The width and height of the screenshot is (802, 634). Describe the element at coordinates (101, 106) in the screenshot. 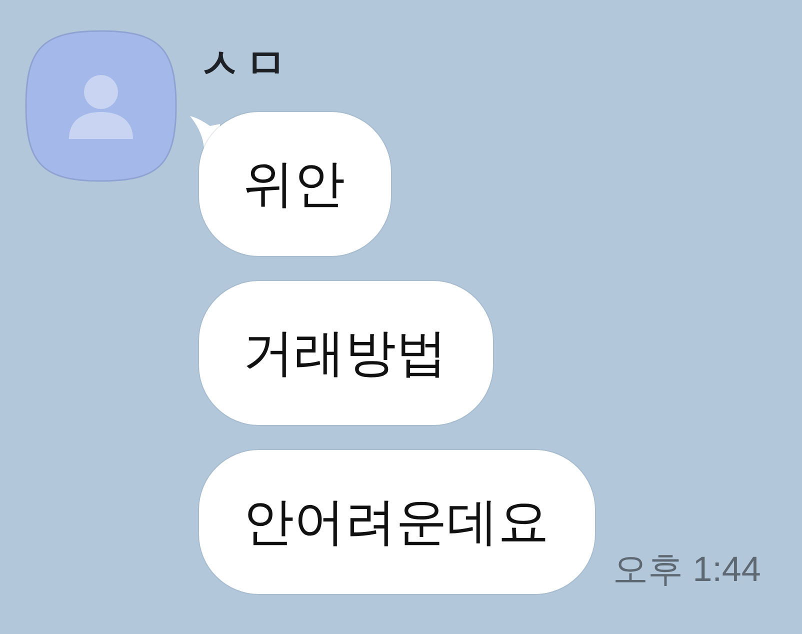

I see `avatar-icon` at that location.